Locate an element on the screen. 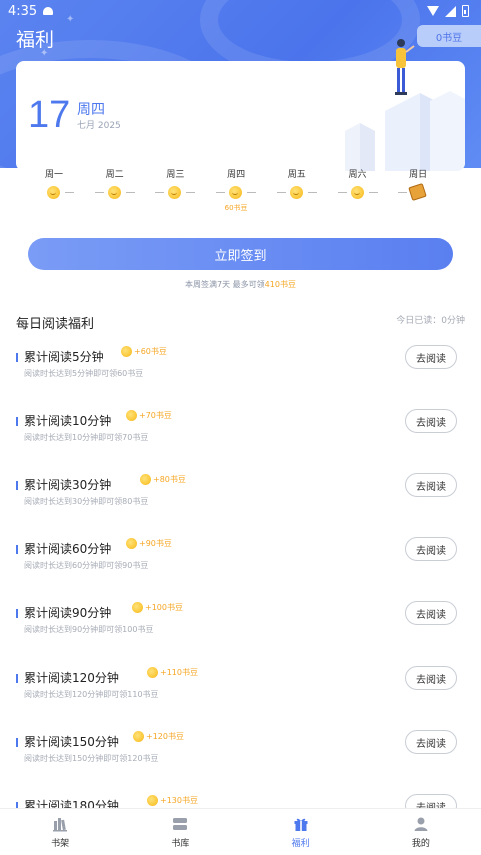 Image resolution: width=481 pixels, height=855 pixels. nav-label: 书架 is located at coordinates (60, 844).